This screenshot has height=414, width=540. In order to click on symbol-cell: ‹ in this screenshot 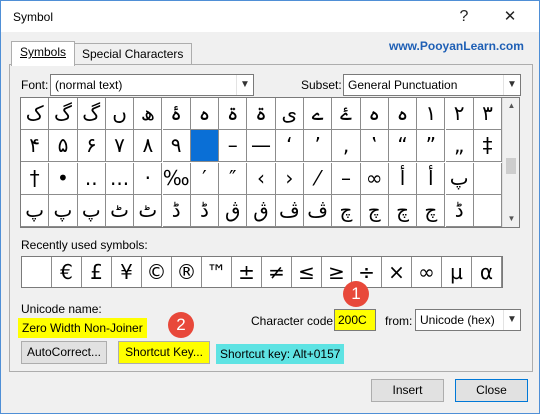, I will do `click(261, 178)`.